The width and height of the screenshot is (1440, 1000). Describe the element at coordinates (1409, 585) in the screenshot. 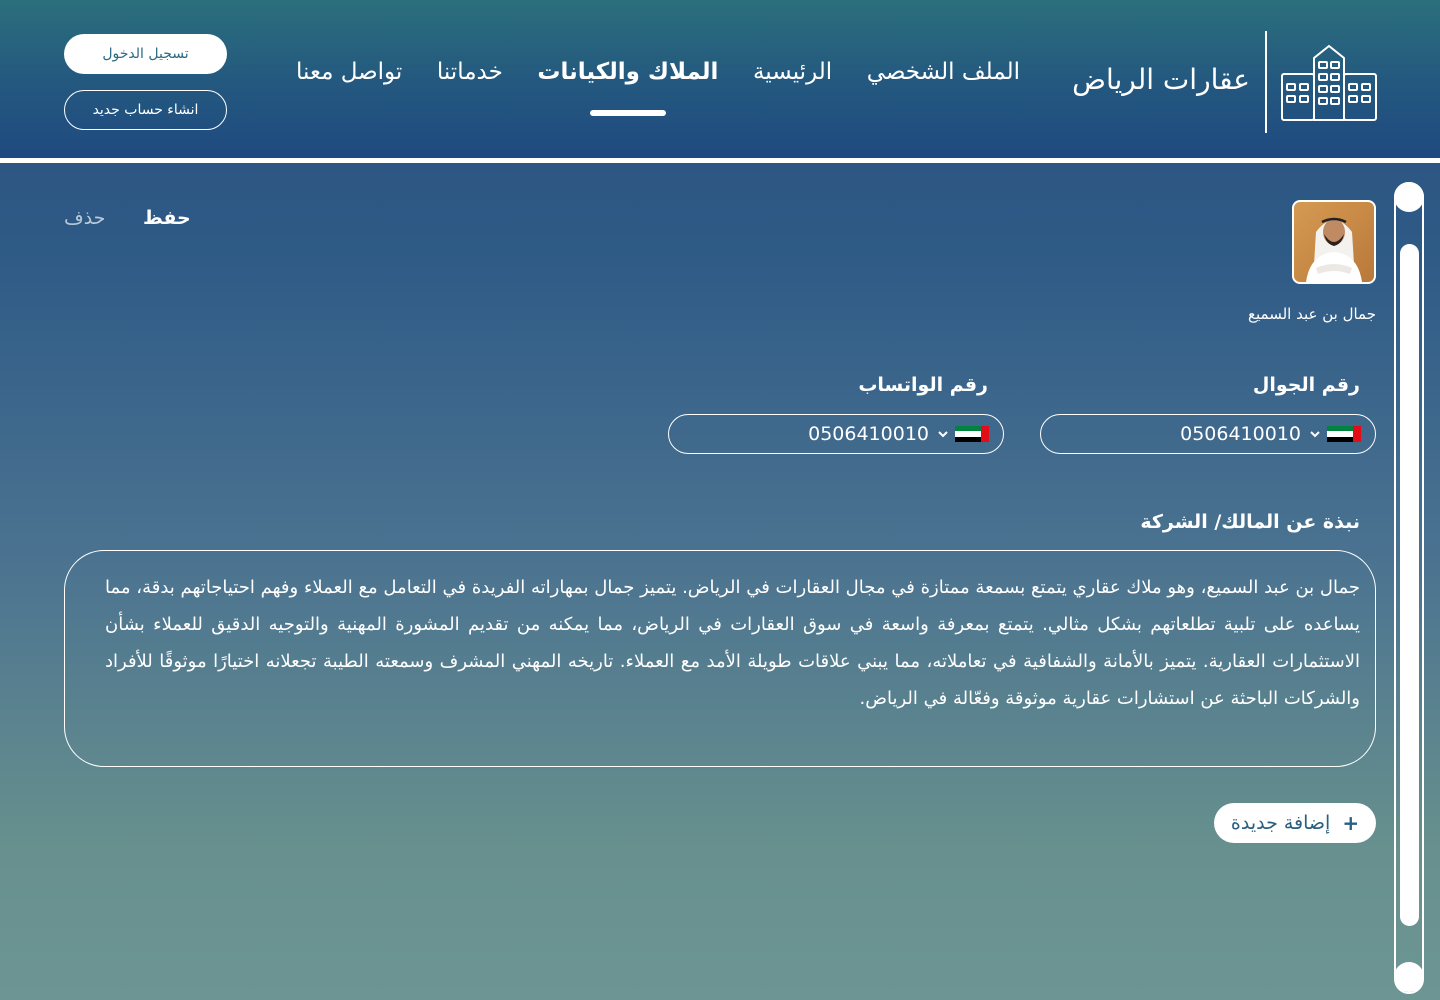

I see `scrollbar-thumb` at that location.